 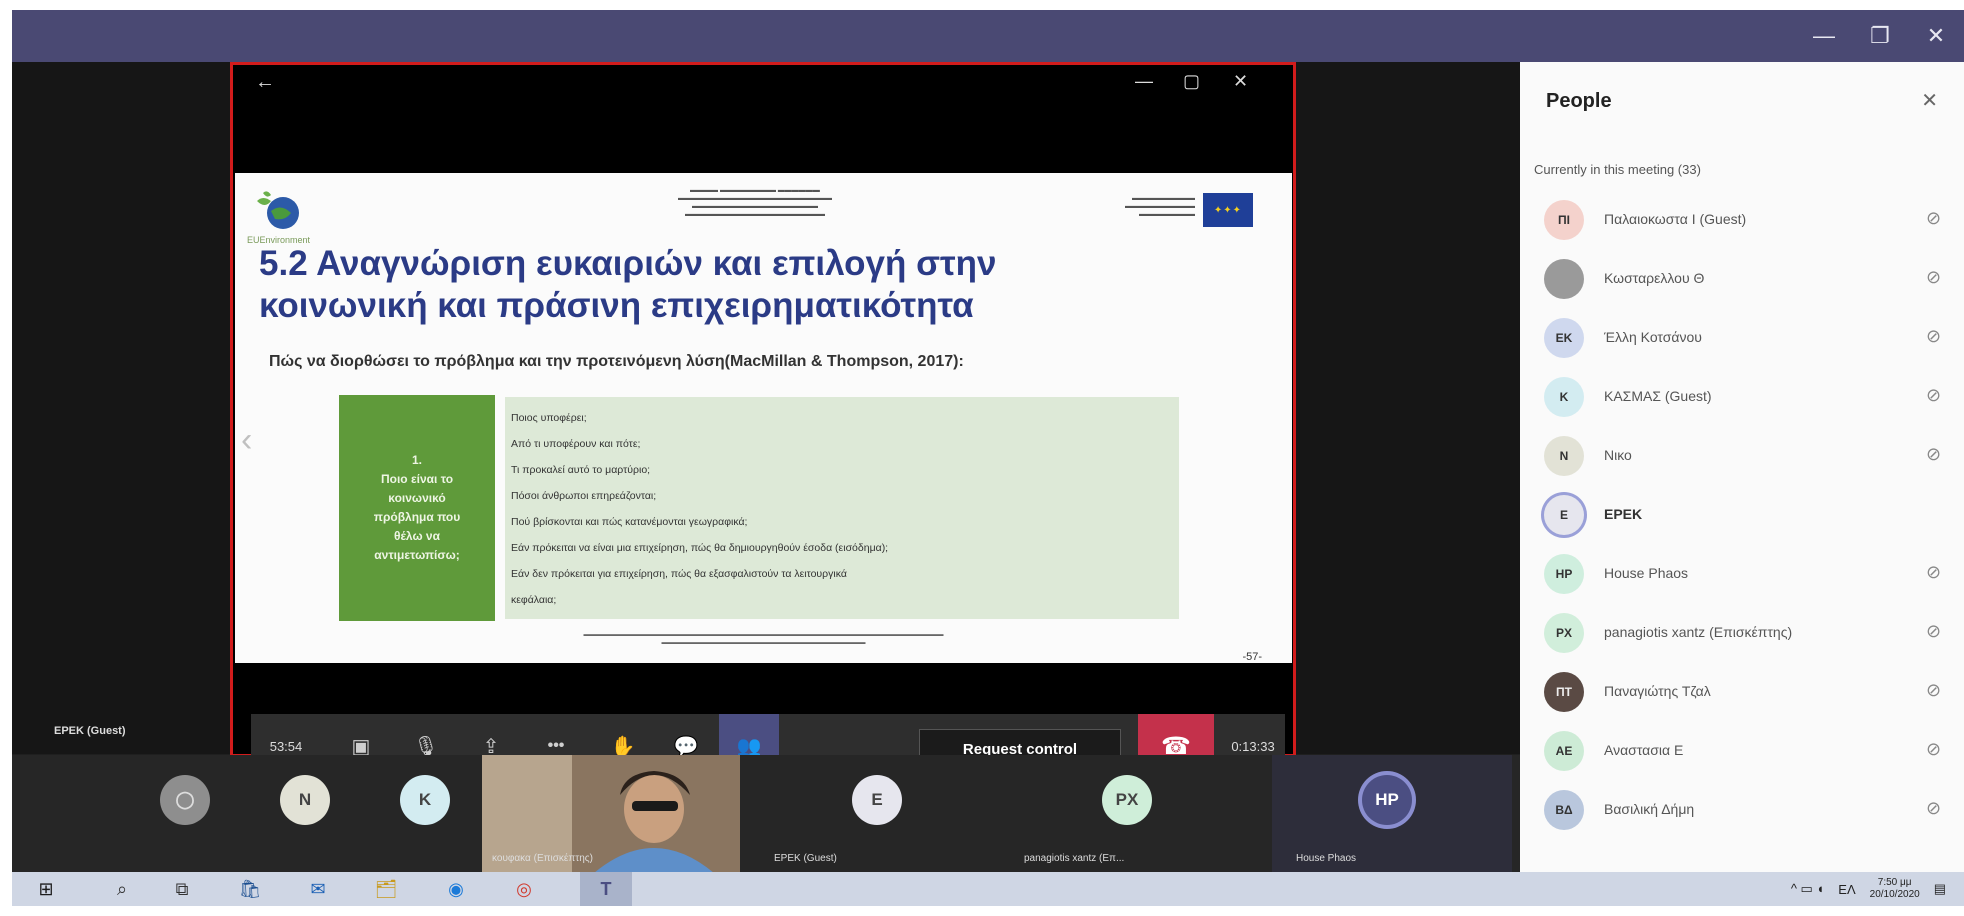 What do you see at coordinates (417, 536) in the screenshot?
I see `problem-line: θέλω να` at bounding box center [417, 536].